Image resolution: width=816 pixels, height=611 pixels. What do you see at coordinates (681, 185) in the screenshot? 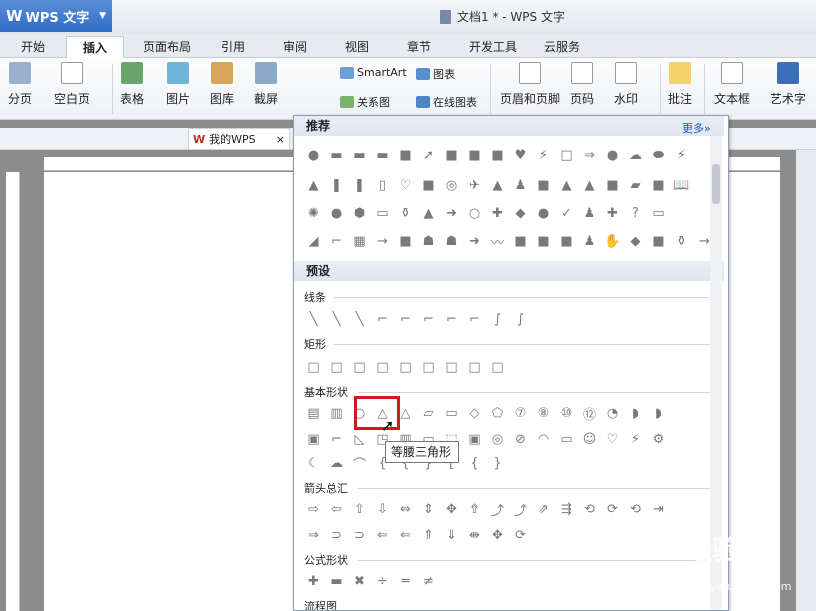
I see `shape-item-icon: 📖` at bounding box center [681, 185].